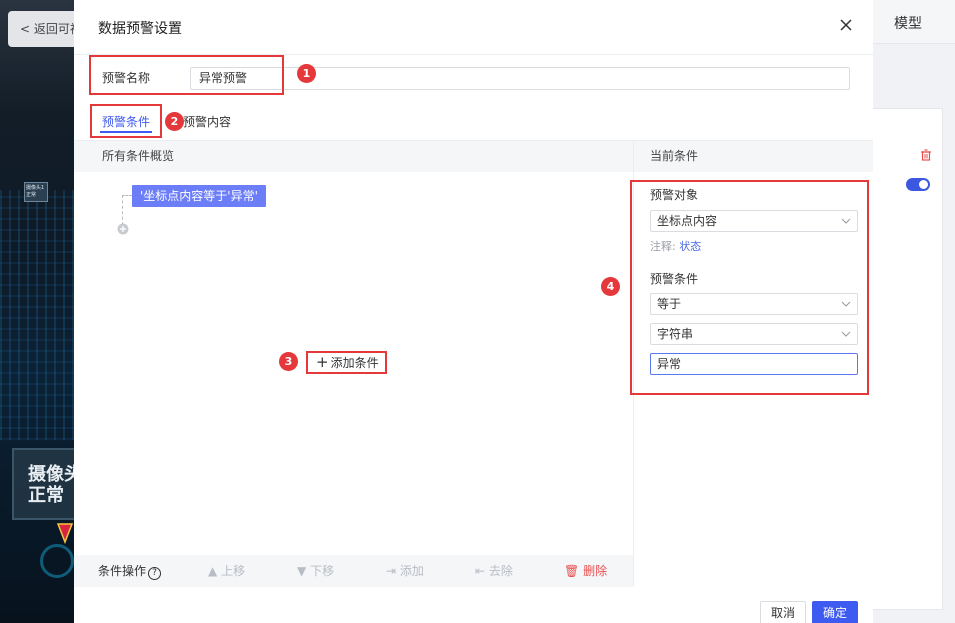 This screenshot has width=955, height=623. Describe the element at coordinates (140, 29) in the screenshot. I see `dialog-title: 数据预警设置` at that location.